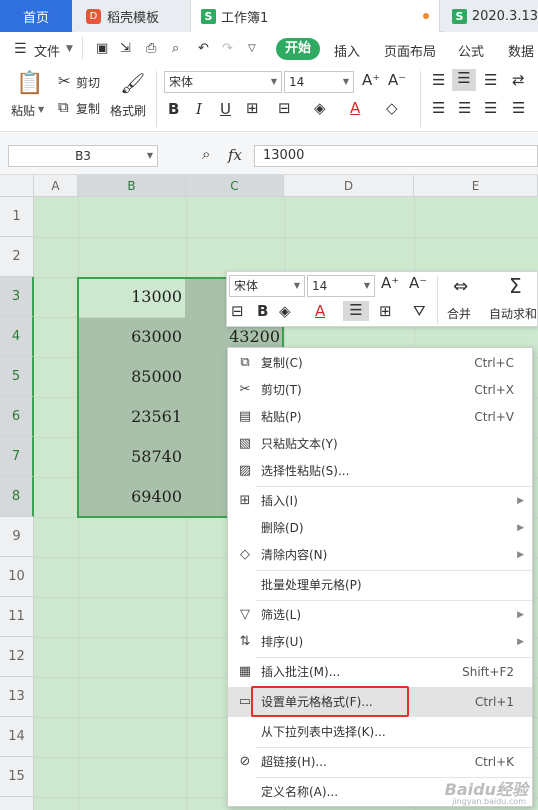 The height and width of the screenshot is (810, 538). I want to click on menu-item-cut: ✂ 剪切(T) Ctrl+X, so click(380, 390).